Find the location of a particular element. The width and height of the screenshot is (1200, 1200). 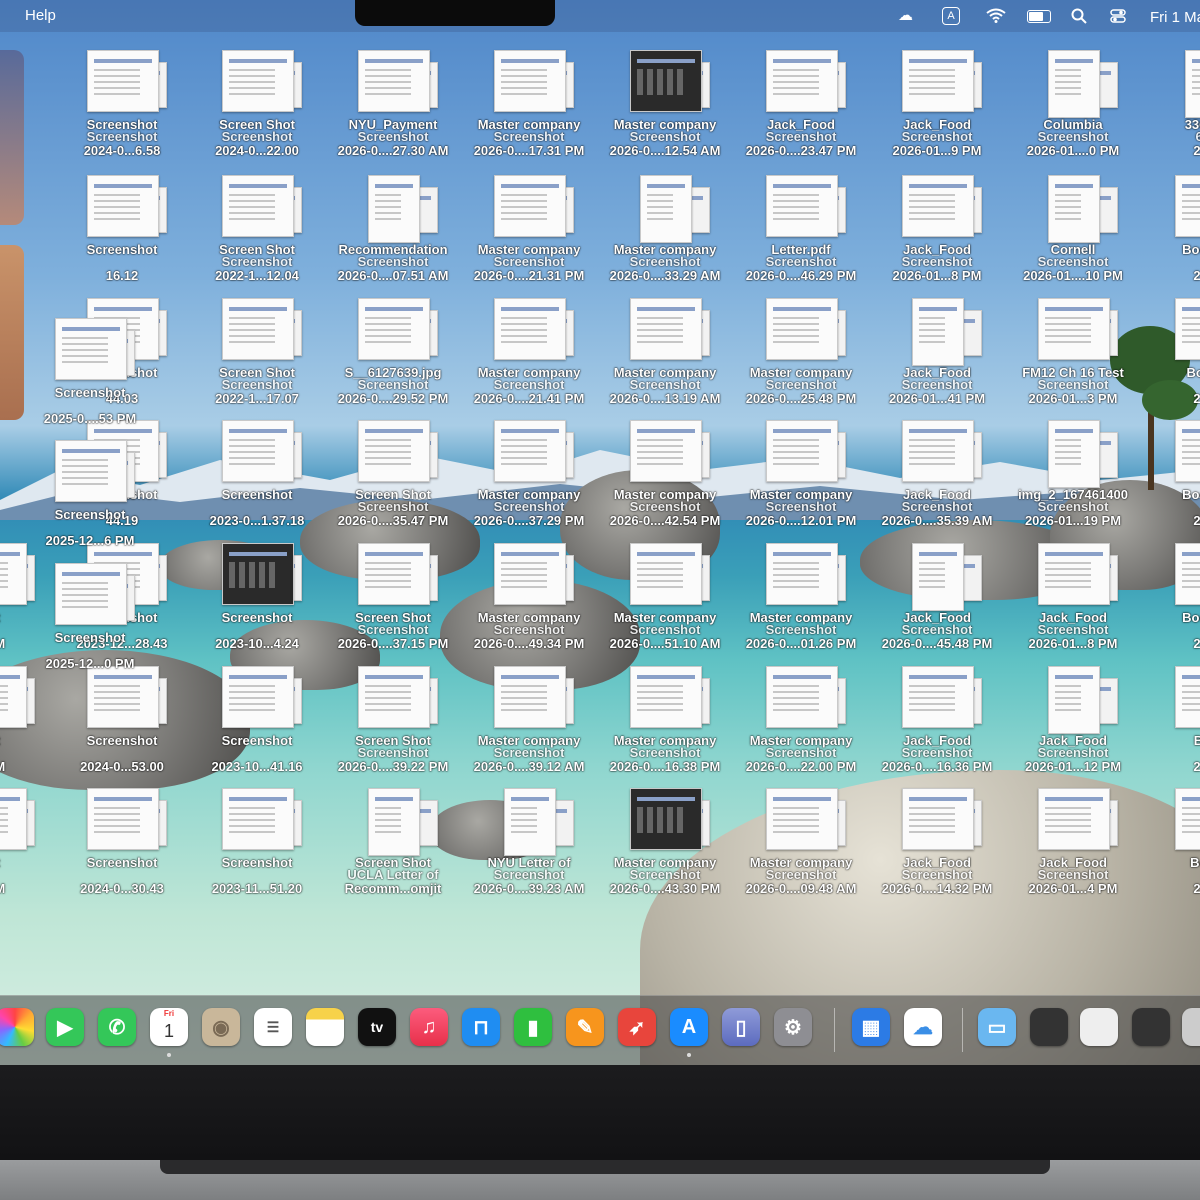

desktop-file: Screenshot 2024-0...30.43 is located at coordinates (122, 847).